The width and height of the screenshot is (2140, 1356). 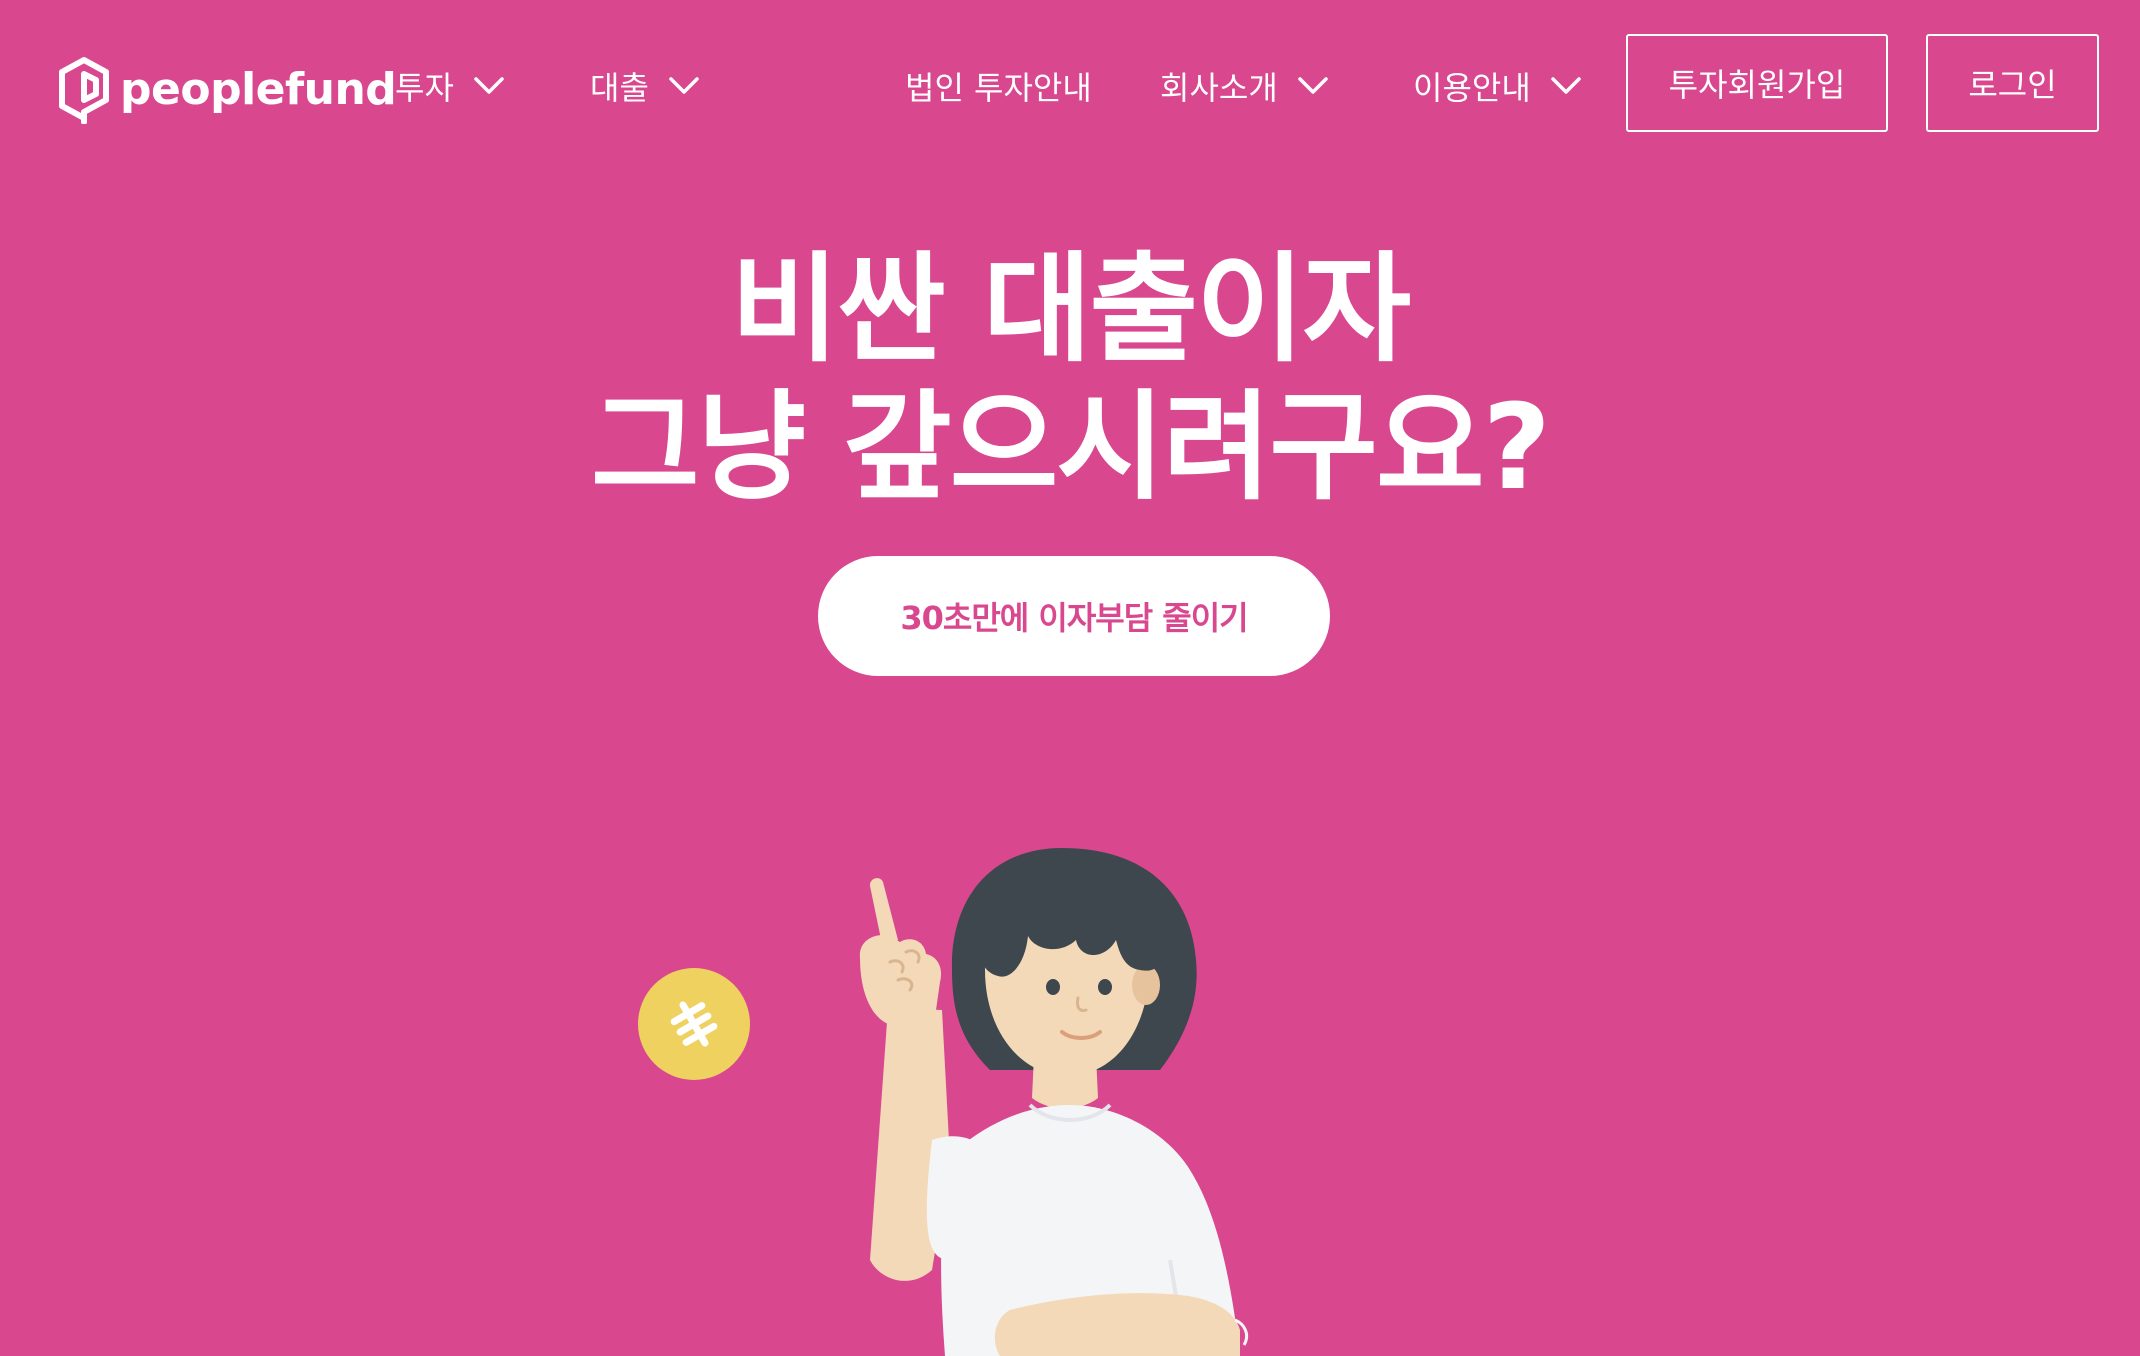 I want to click on signup-button: 투자회원가입, so click(x=1757, y=83).